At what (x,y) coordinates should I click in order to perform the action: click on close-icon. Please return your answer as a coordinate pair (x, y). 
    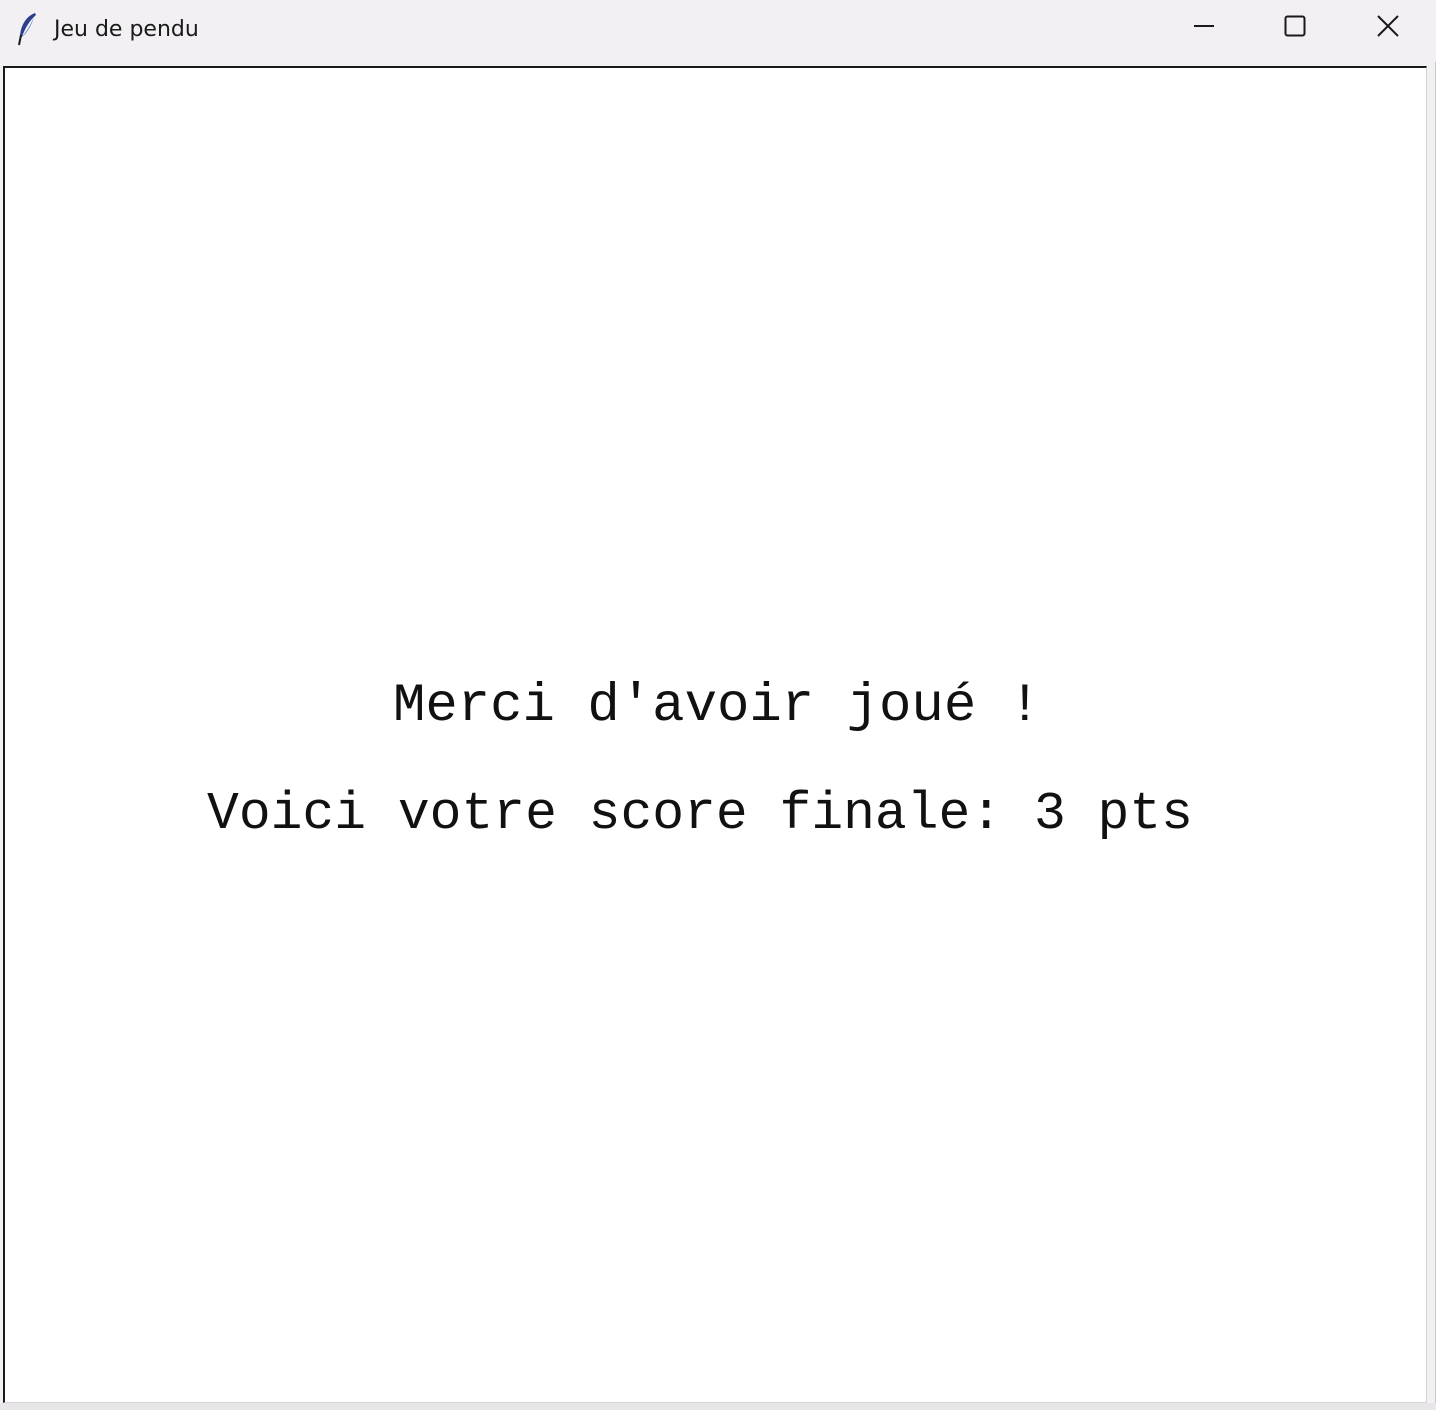
    Looking at the image, I should click on (1388, 28).